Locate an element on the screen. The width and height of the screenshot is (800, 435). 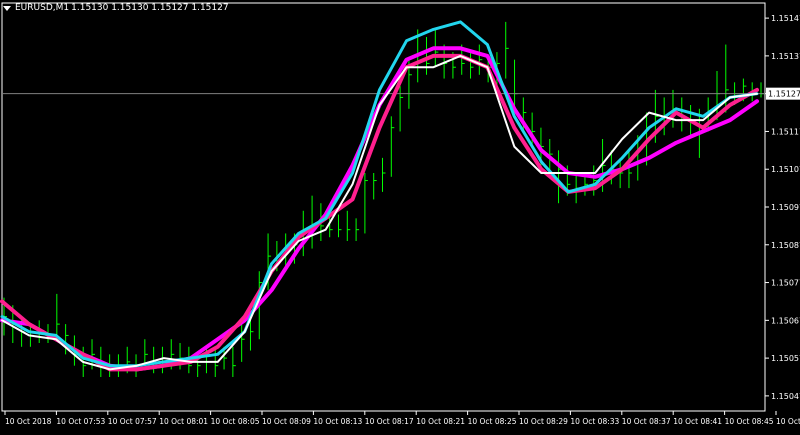
x-tick-label: 10 Oct 08:13 is located at coordinates (337, 421).